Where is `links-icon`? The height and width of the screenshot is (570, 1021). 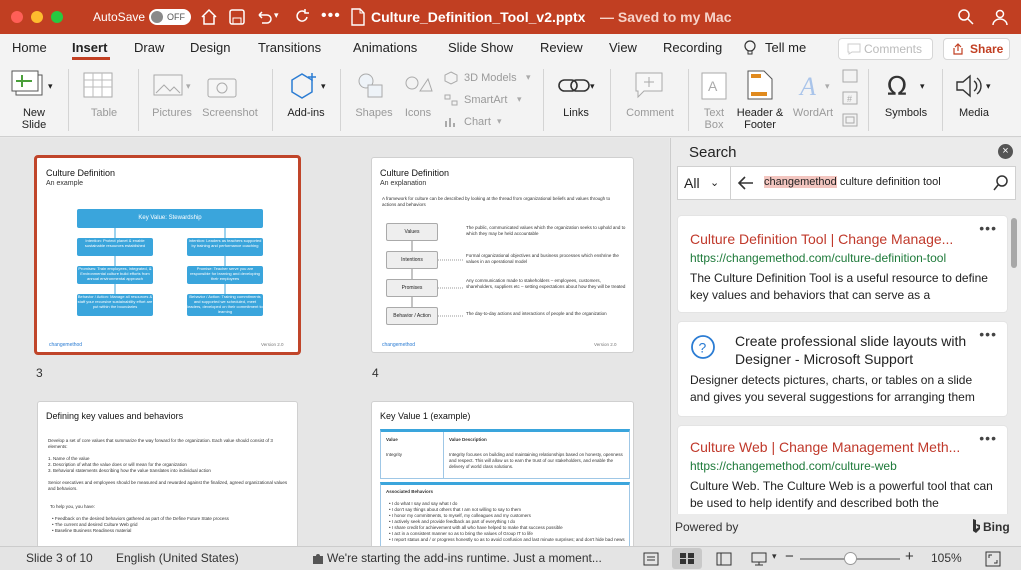 links-icon is located at coordinates (575, 86).